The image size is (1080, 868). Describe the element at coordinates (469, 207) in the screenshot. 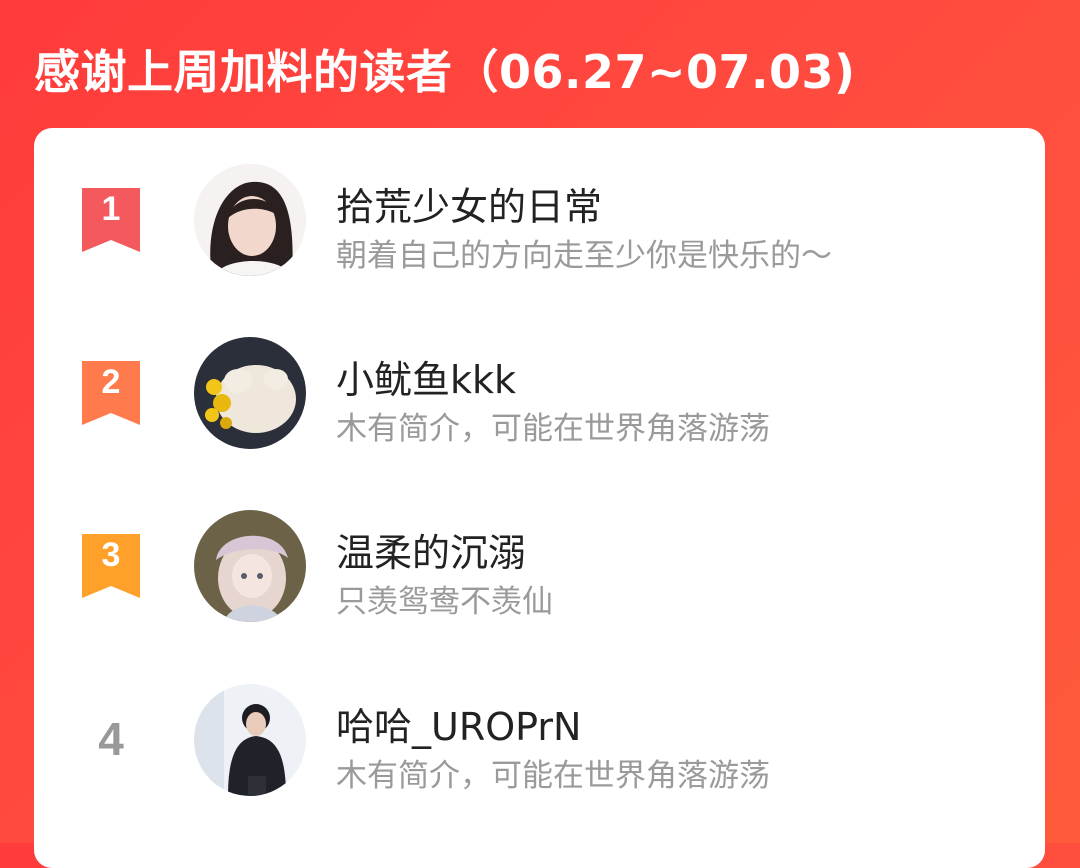

I see `reader-name: 拾荒少女的日常` at that location.